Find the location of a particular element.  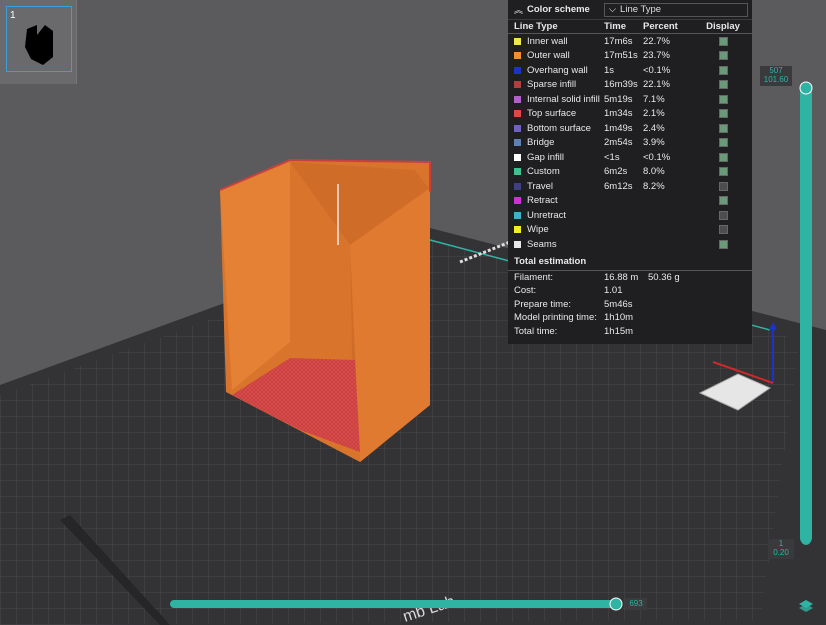

percent-cell: 8.2% is located at coordinates (654, 186).